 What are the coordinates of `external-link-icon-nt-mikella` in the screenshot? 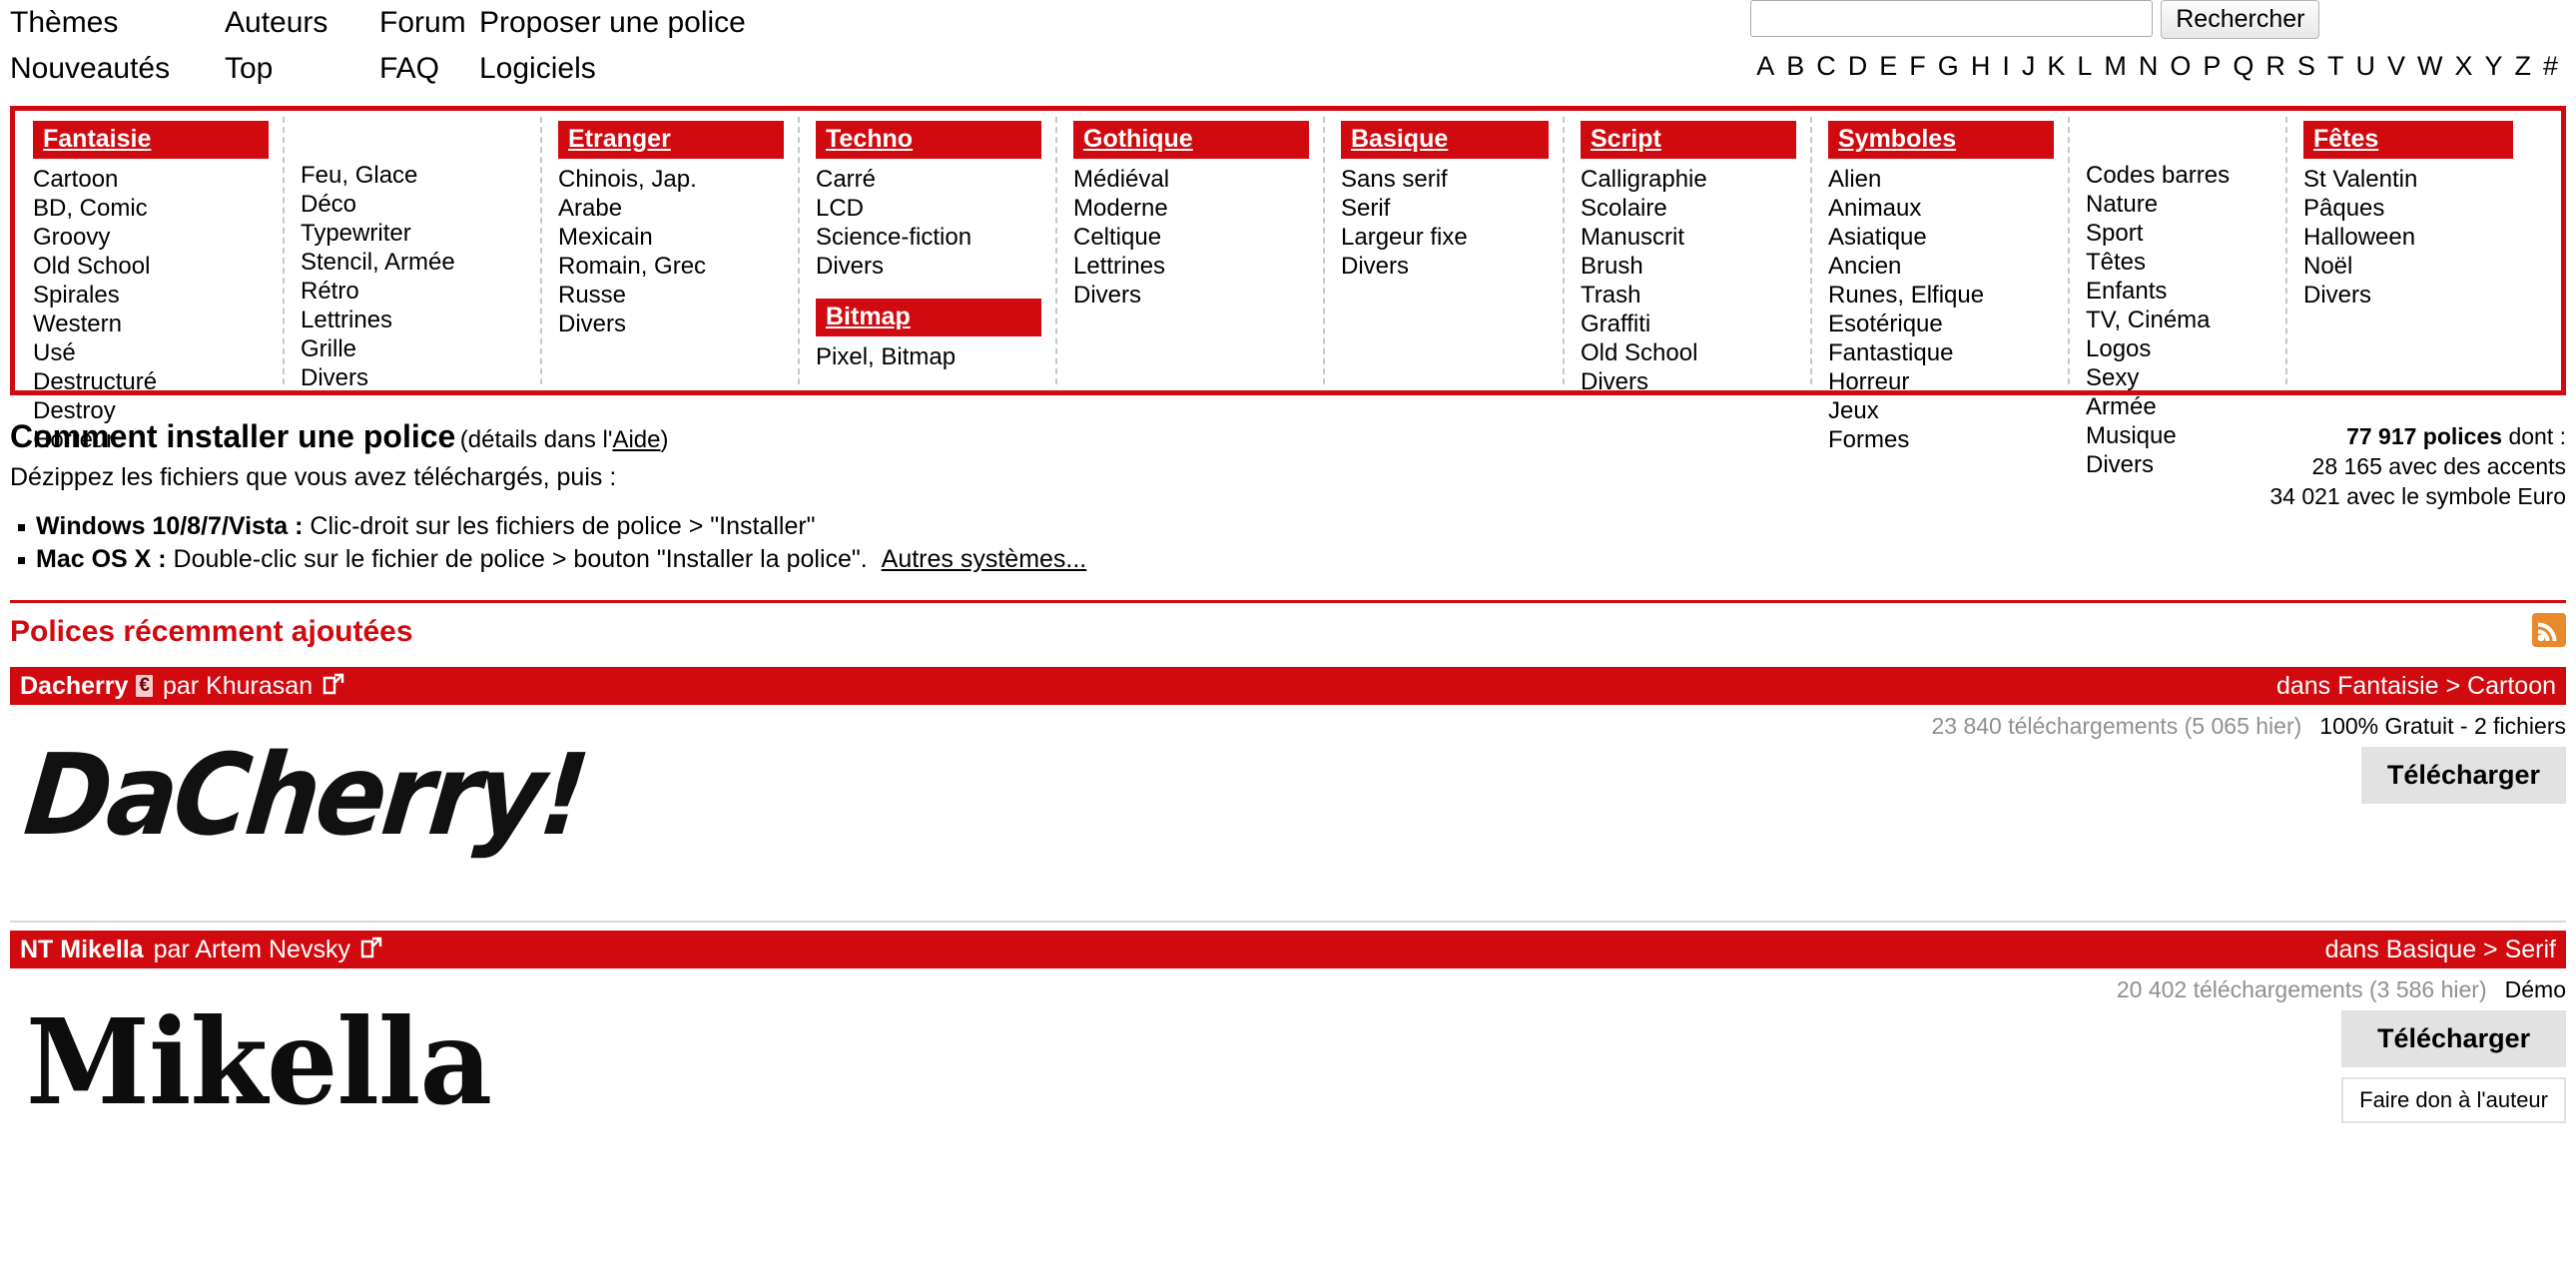 It's located at (371, 950).